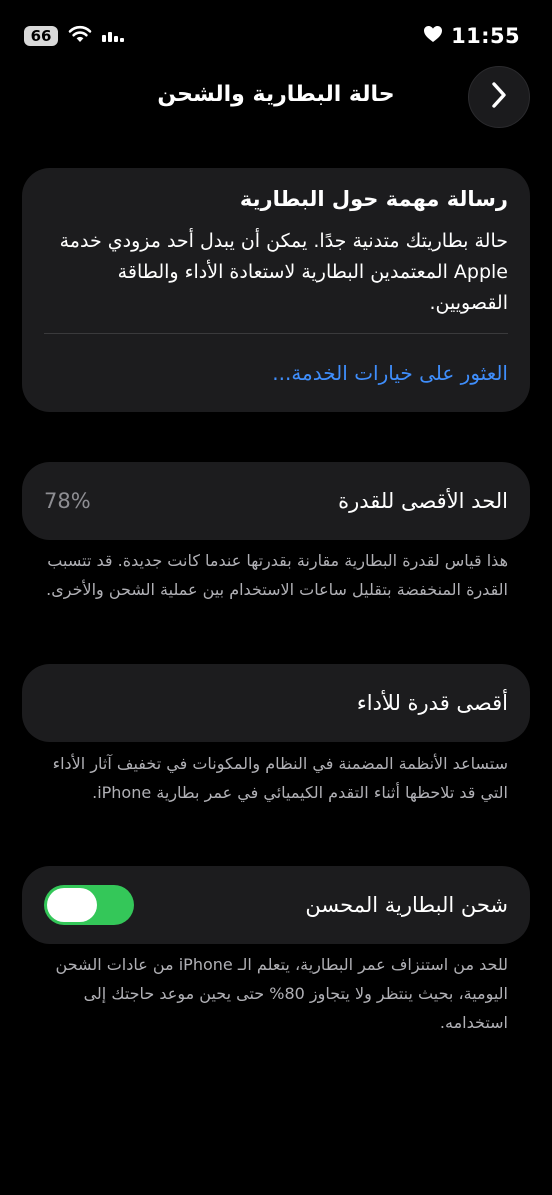 The image size is (552, 1195). What do you see at coordinates (276, 501) in the screenshot?
I see `max-capacity-row: الحد الأقصى للقدرة 78%` at bounding box center [276, 501].